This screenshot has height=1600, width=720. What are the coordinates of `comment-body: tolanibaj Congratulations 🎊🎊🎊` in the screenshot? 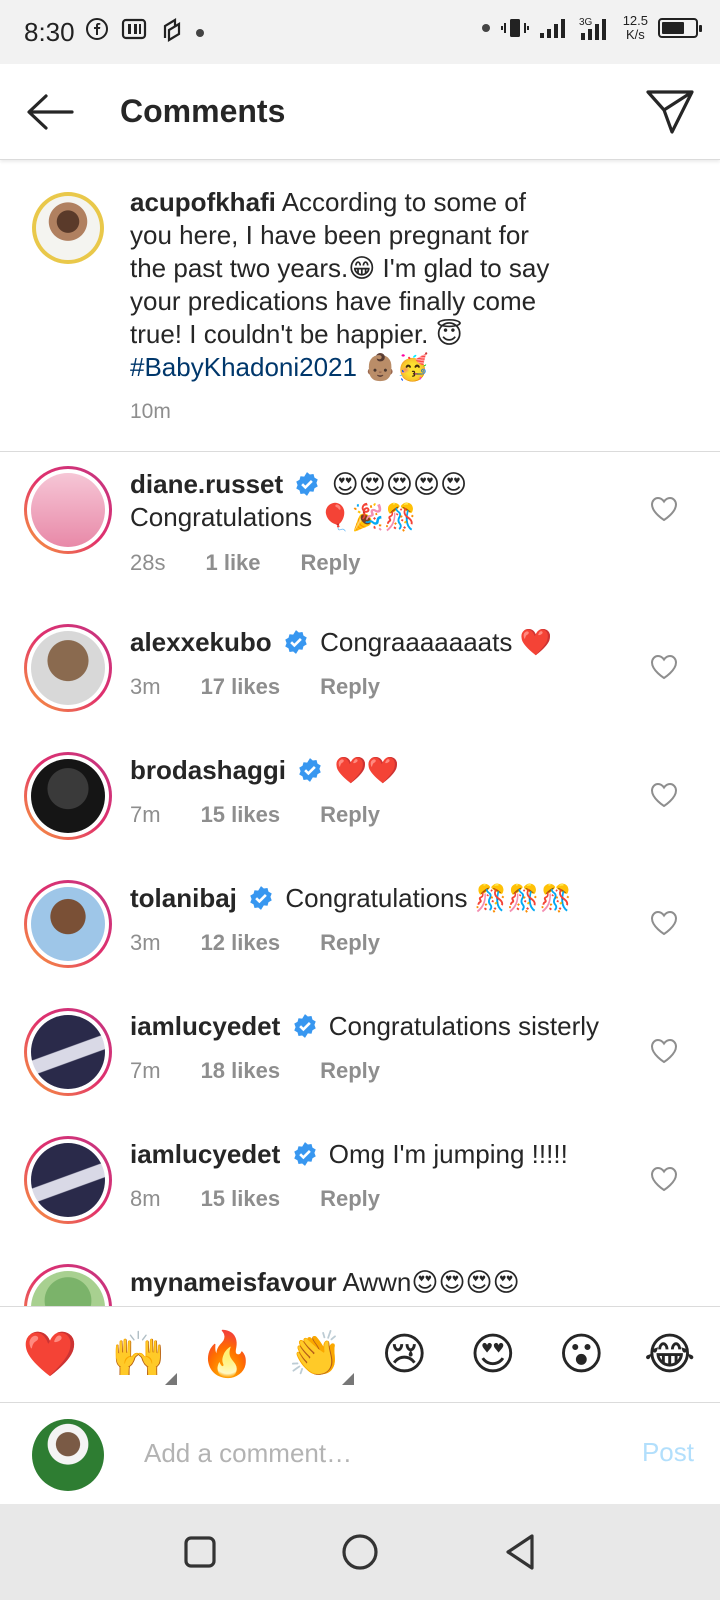 It's located at (385, 898).